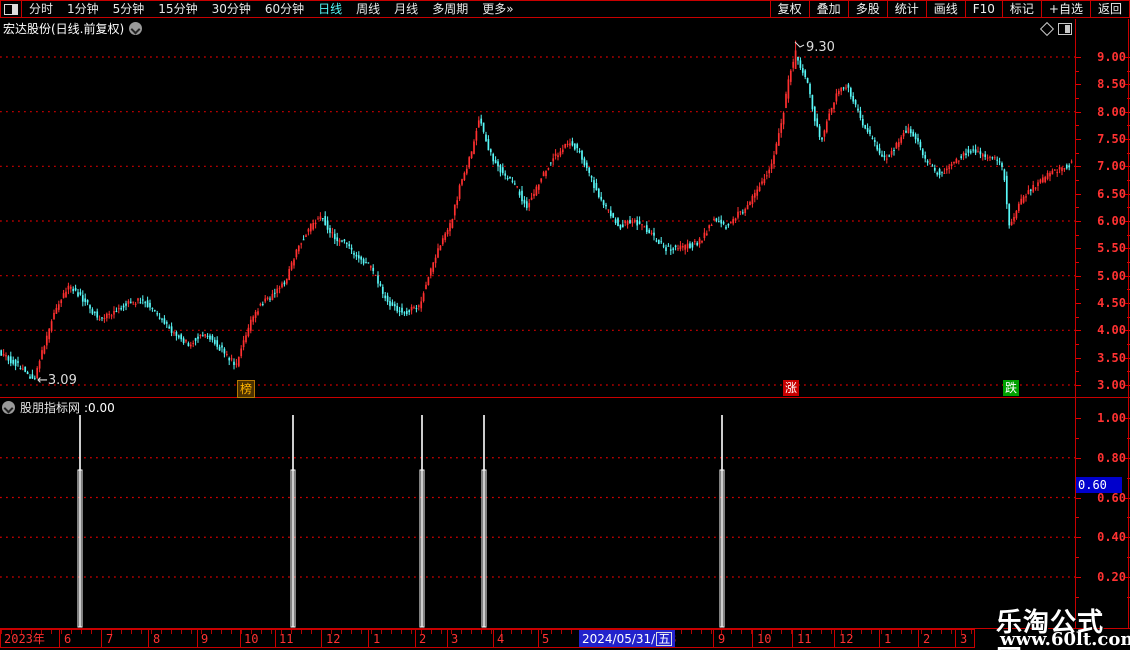 The image size is (1130, 650). I want to click on selected-date: 2024/05/31/, so click(619, 638).